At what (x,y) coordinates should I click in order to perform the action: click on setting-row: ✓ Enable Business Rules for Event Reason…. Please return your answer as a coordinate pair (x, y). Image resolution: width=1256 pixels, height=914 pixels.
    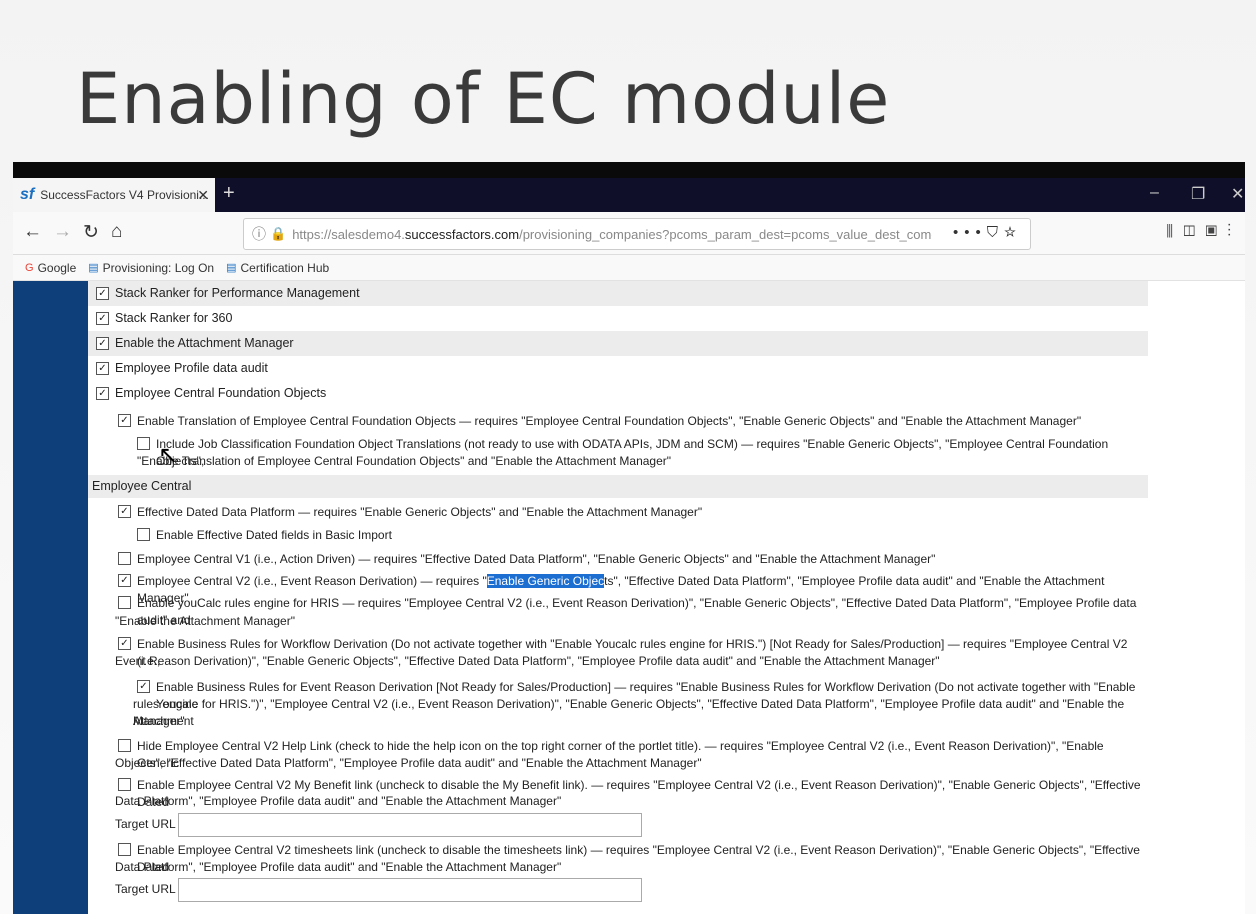
    Looking at the image, I should click on (634, 704).